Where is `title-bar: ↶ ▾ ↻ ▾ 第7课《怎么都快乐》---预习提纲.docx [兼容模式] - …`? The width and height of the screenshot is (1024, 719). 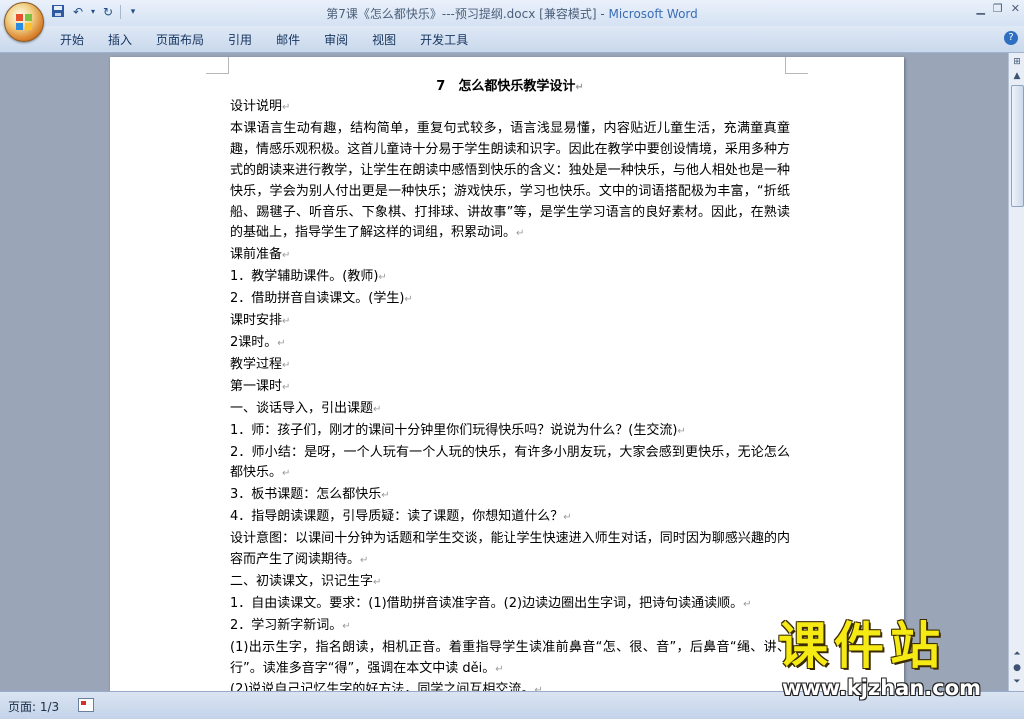
title-bar: ↶ ▾ ↻ ▾ 第7课《怎么都快乐》---预习提纲.docx [兼容模式] - … is located at coordinates (512, 21).